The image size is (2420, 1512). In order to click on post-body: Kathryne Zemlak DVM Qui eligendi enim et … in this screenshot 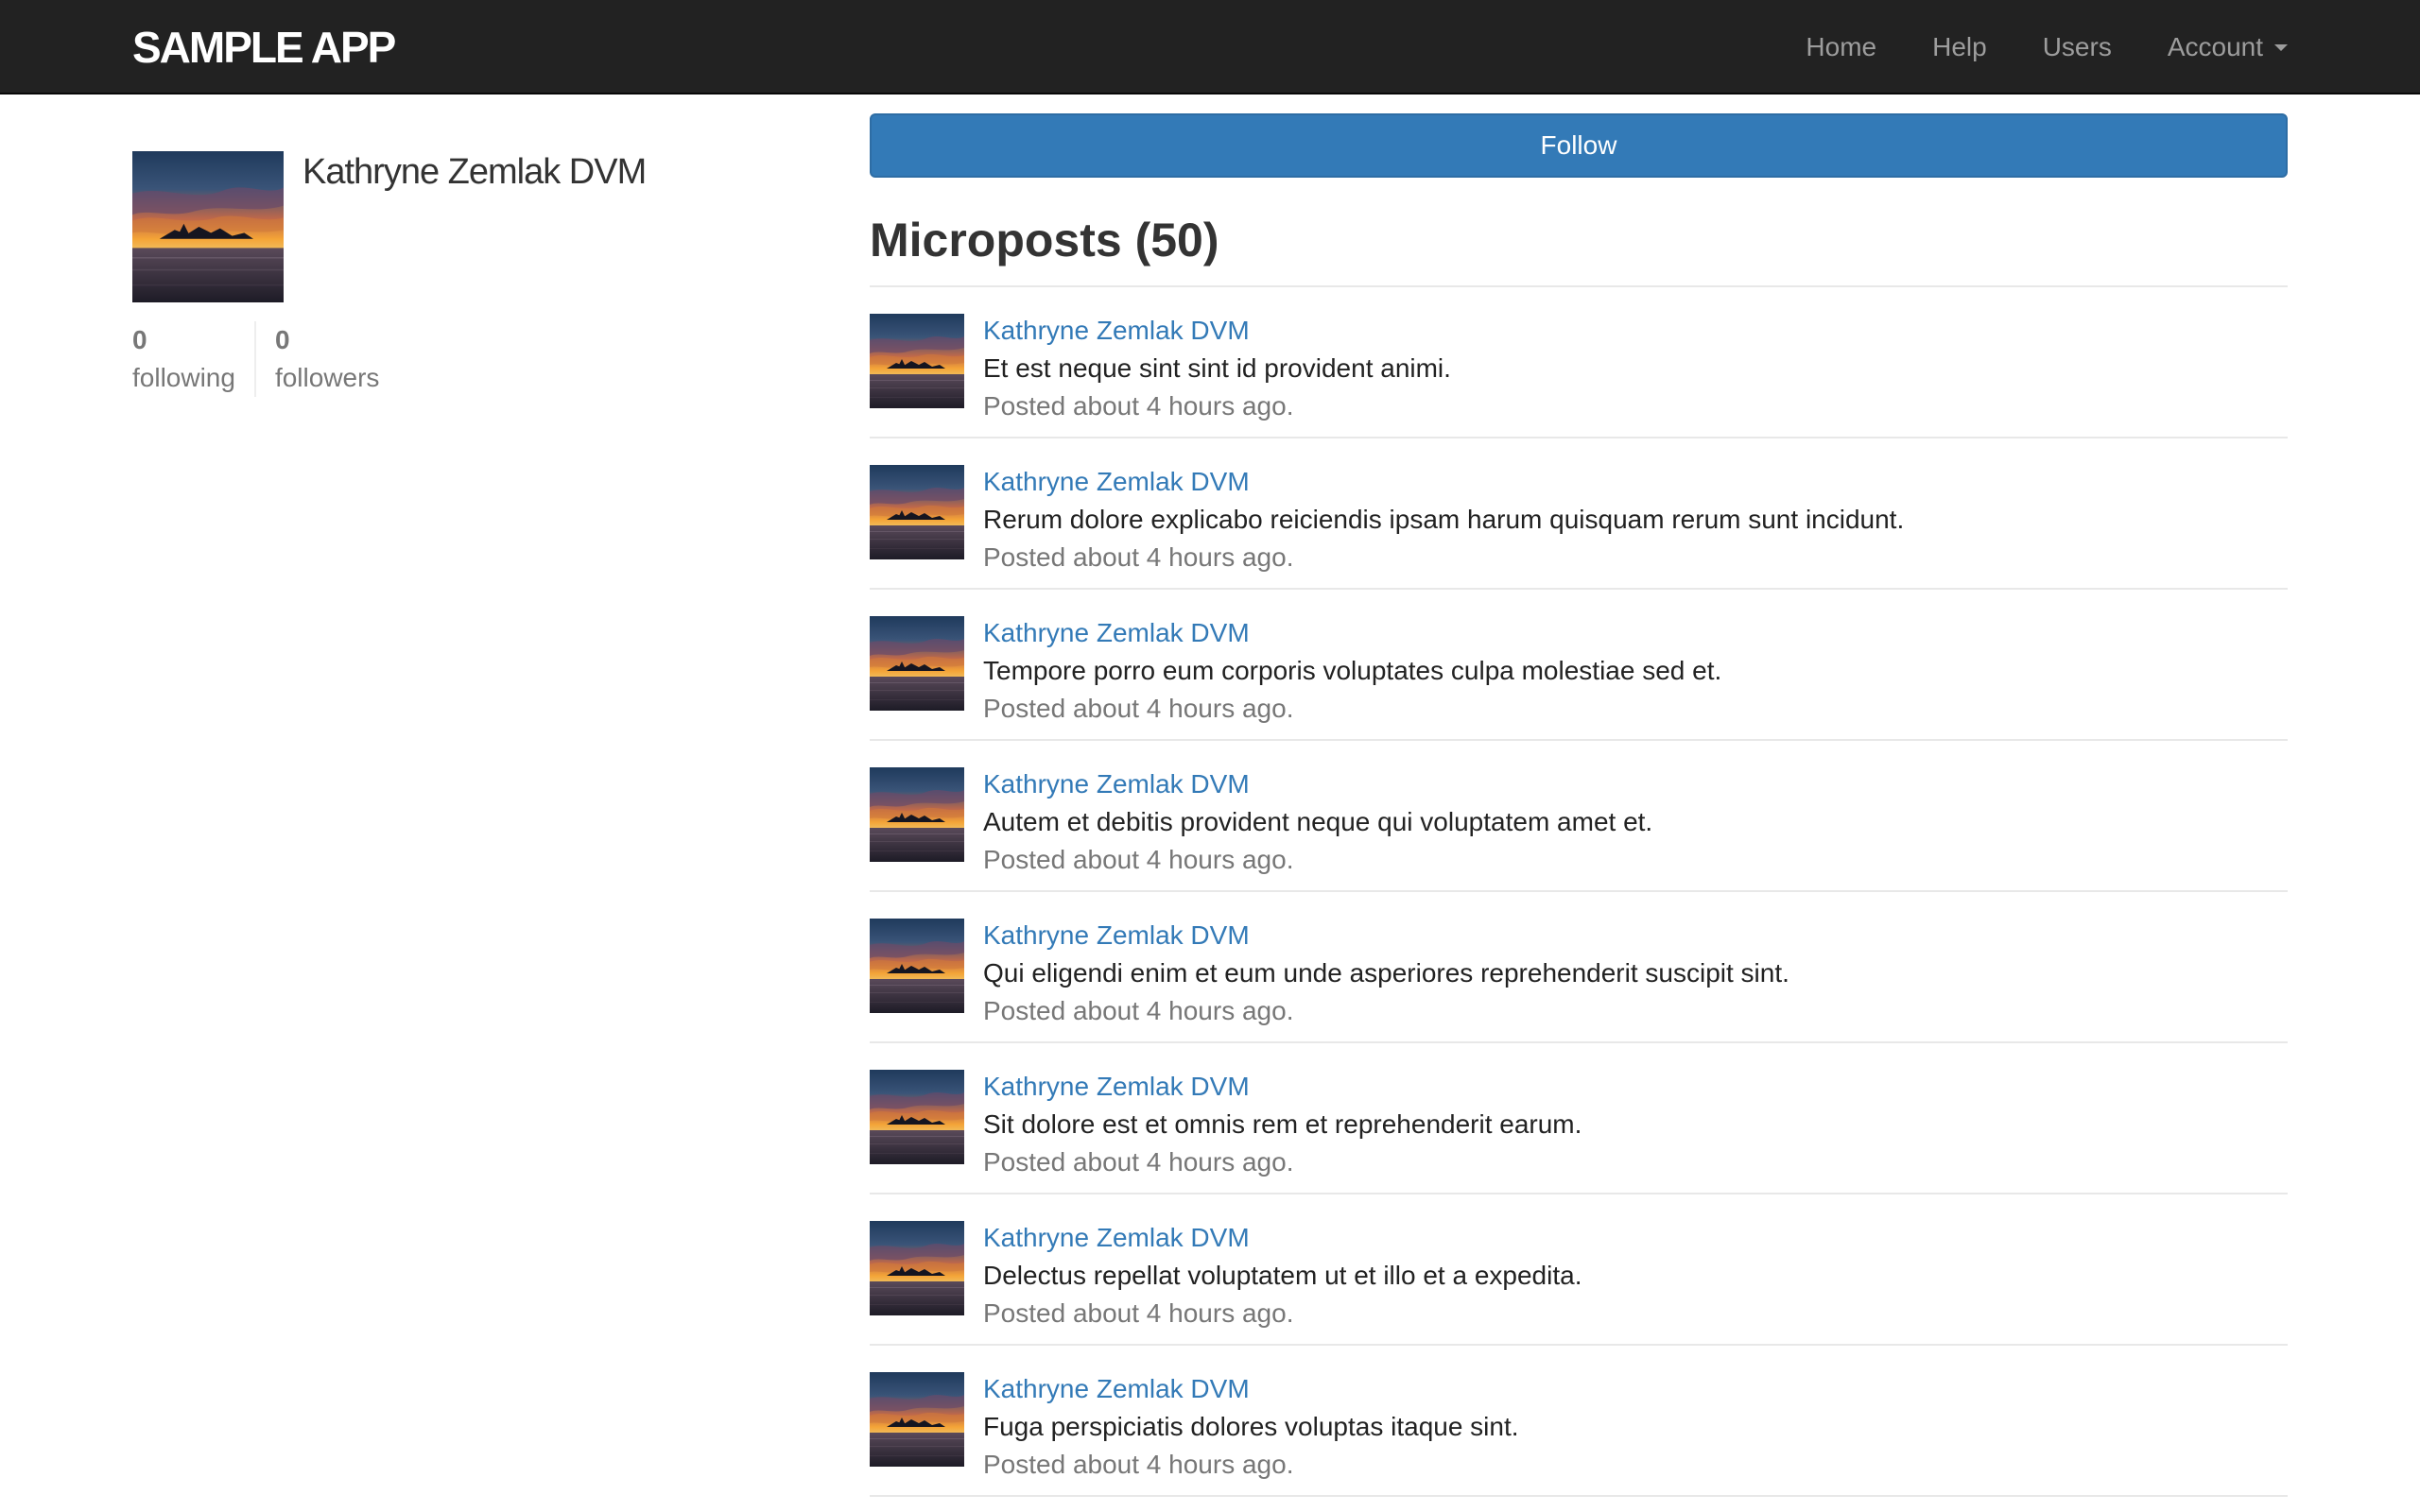, I will do `click(1386, 973)`.